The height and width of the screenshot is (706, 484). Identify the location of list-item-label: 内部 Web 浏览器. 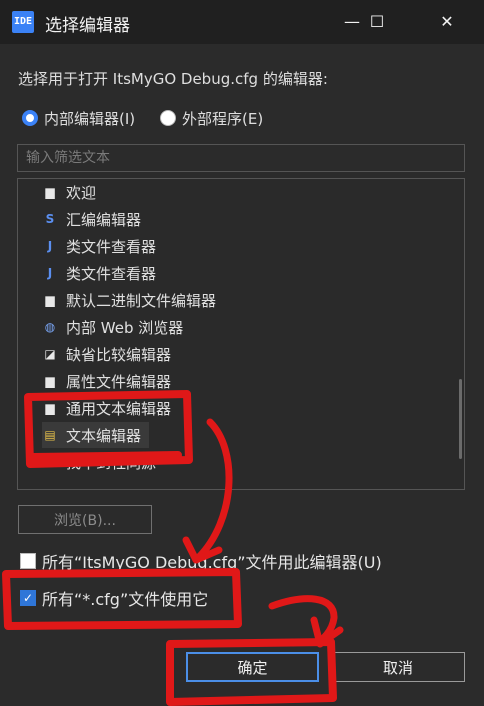
(125, 327).